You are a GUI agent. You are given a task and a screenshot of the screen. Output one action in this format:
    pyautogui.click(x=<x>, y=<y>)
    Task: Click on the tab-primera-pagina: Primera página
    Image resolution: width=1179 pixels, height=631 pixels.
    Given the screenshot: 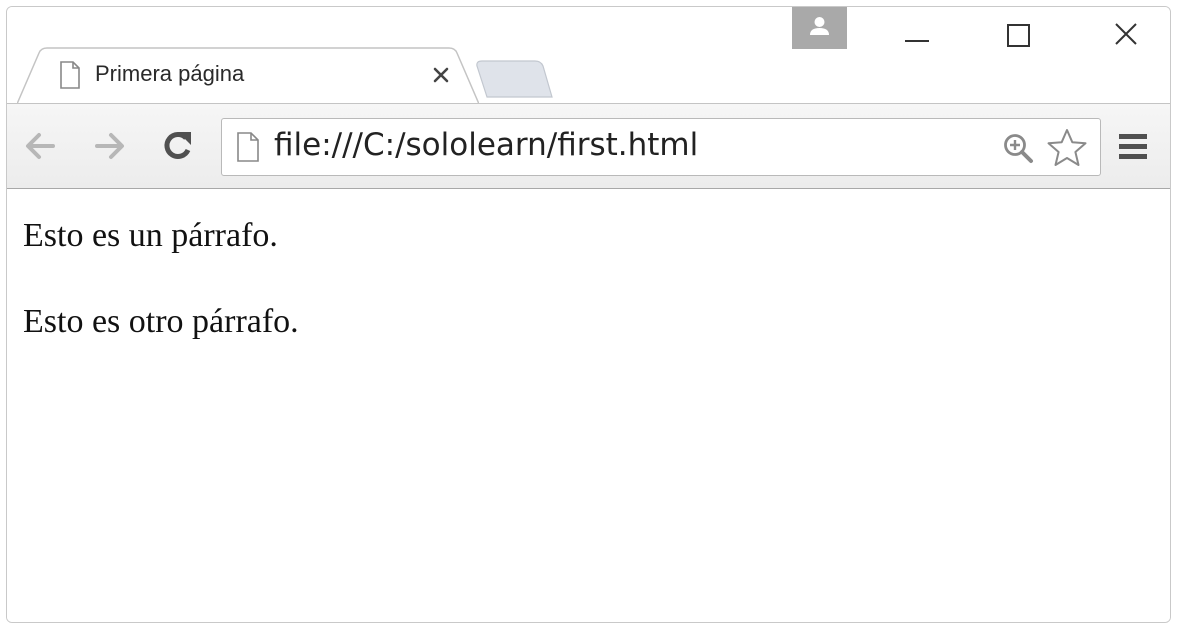 What is the action you would take?
    pyautogui.click(x=248, y=76)
    